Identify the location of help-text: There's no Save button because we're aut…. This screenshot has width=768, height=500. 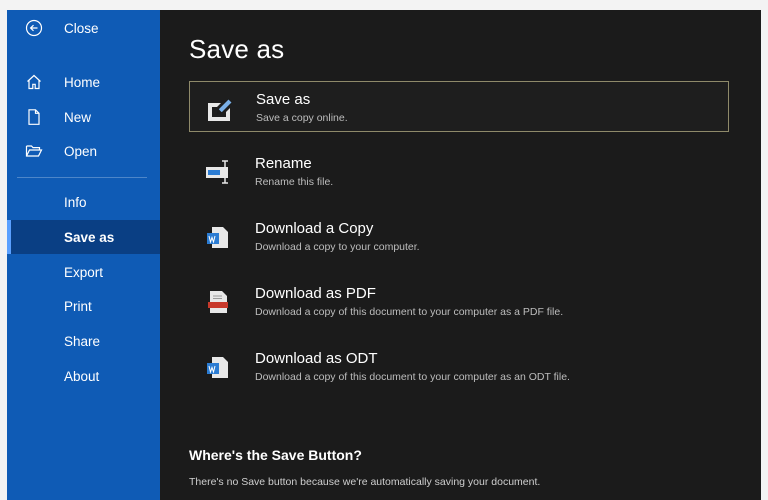
(365, 482).